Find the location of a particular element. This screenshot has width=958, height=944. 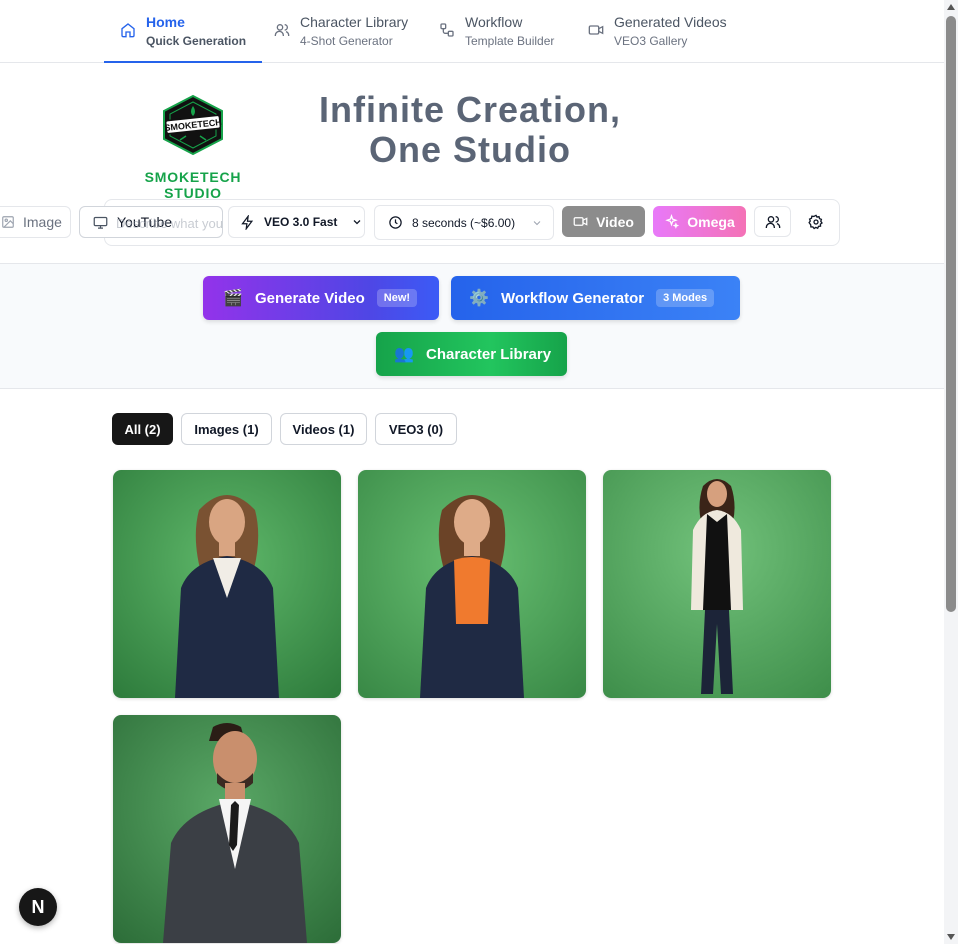

nav-tab-title: Home is located at coordinates (165, 22).